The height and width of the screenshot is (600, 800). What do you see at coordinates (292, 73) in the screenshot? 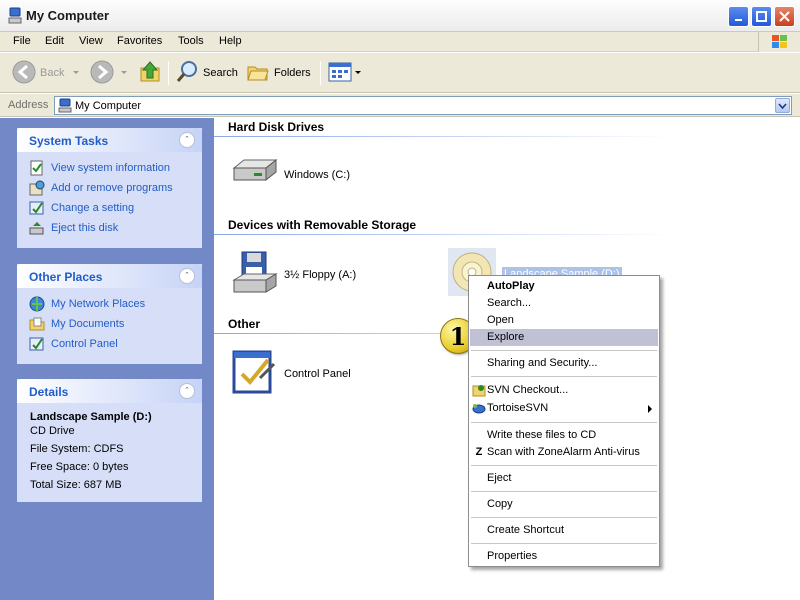
I see `folders-label: Folders` at bounding box center [292, 73].